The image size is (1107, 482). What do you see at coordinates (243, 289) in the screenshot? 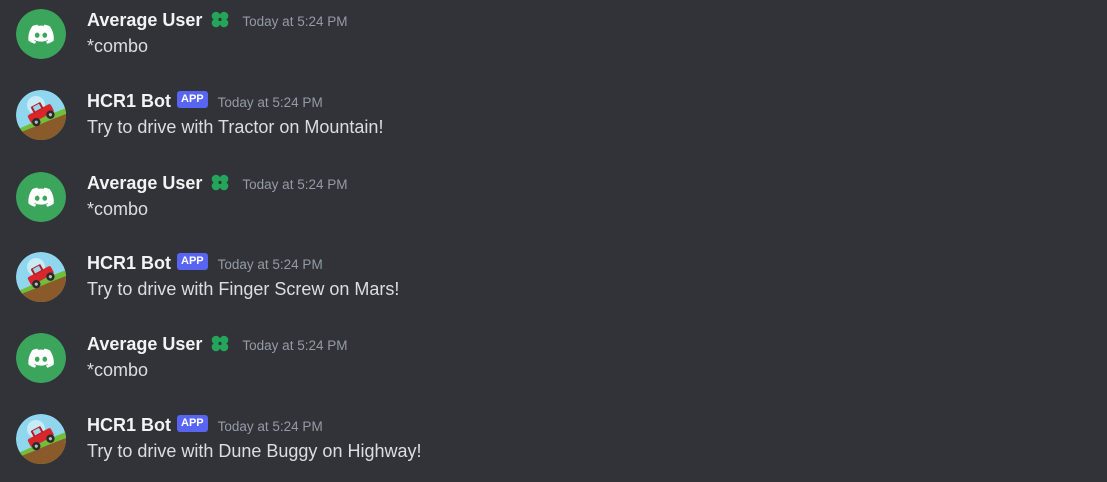
I see `message-content: Try to drive with Finger Screw on Mars!` at bounding box center [243, 289].